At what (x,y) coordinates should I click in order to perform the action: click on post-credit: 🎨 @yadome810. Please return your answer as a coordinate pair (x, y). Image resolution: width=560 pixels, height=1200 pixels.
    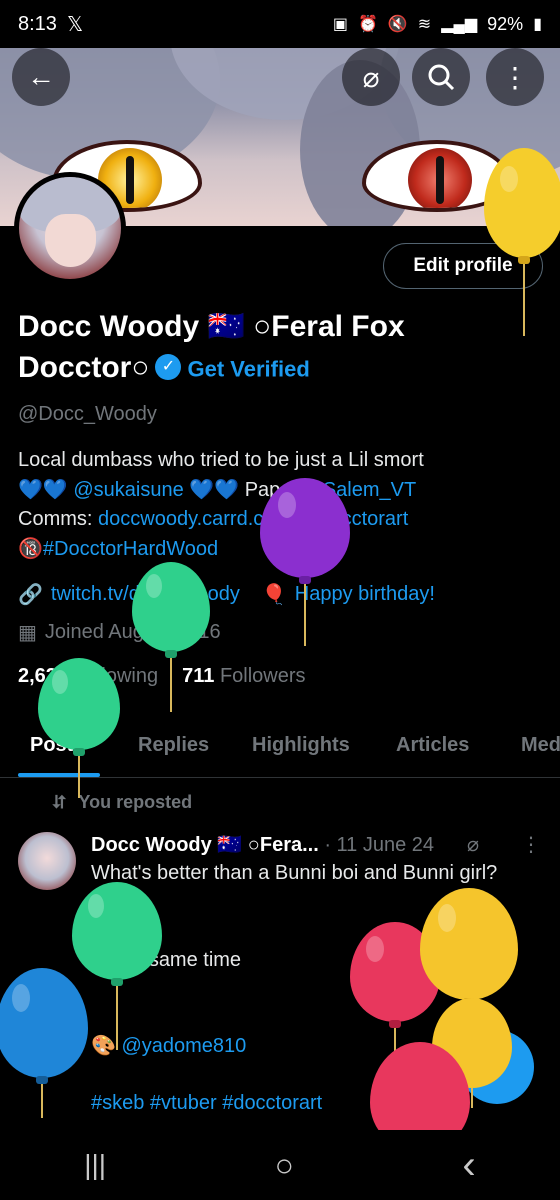
    Looking at the image, I should click on (168, 1045).